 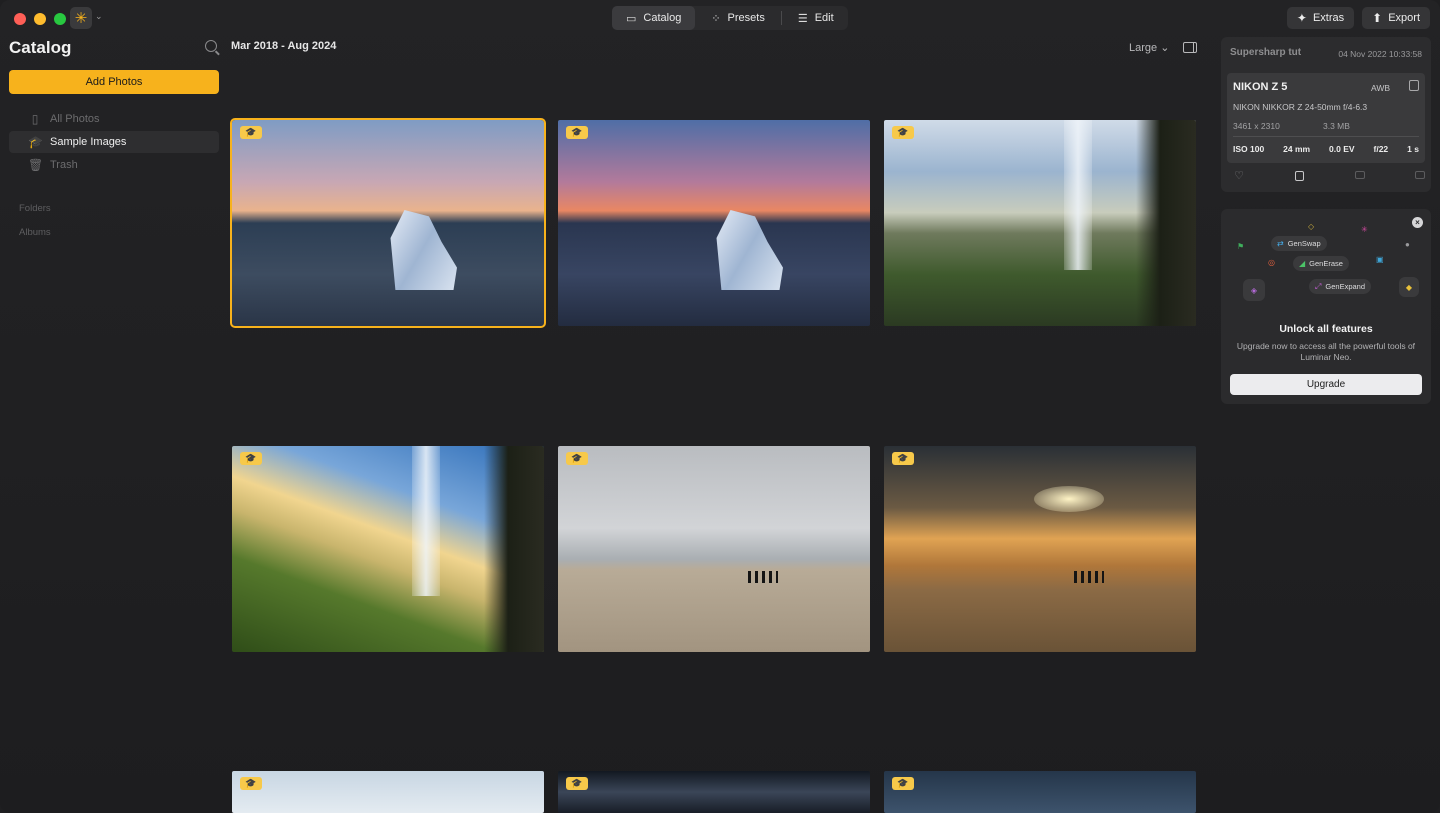 What do you see at coordinates (114, 82) in the screenshot?
I see `add-photos-button: Add Photos` at bounding box center [114, 82].